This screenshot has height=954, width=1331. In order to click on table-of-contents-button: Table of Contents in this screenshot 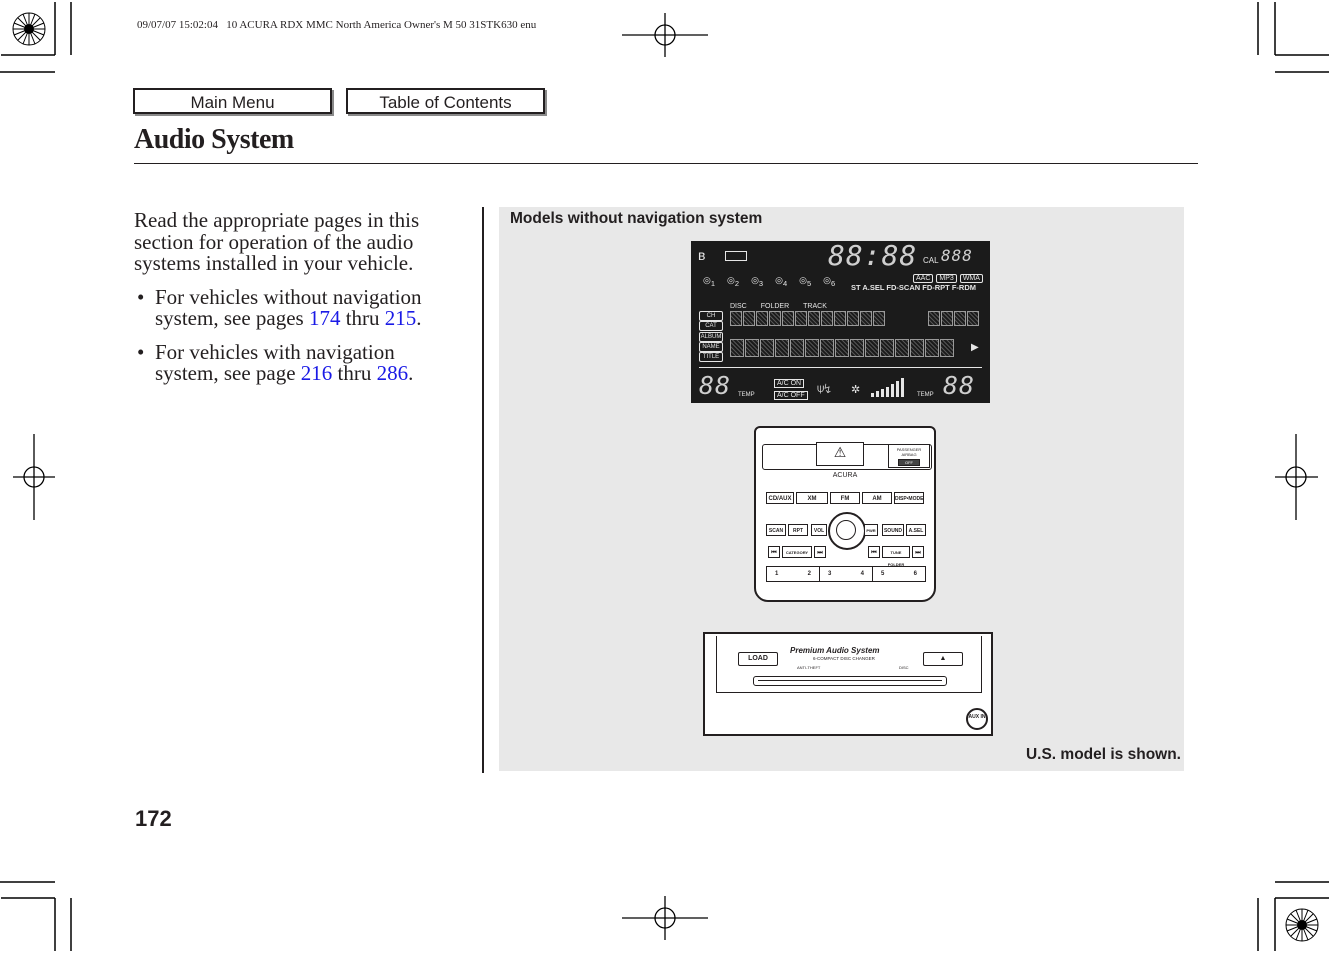, I will do `click(445, 101)`.